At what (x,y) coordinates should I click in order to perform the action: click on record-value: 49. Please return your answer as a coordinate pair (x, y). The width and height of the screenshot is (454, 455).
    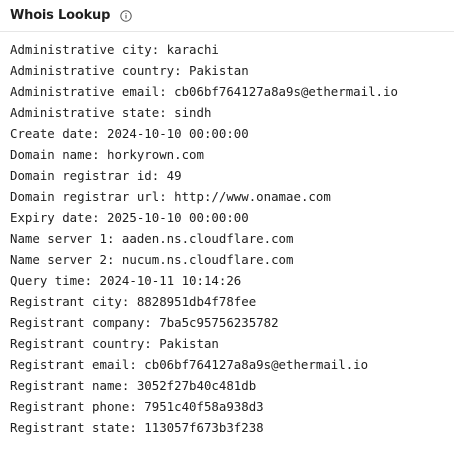
    Looking at the image, I should click on (174, 175).